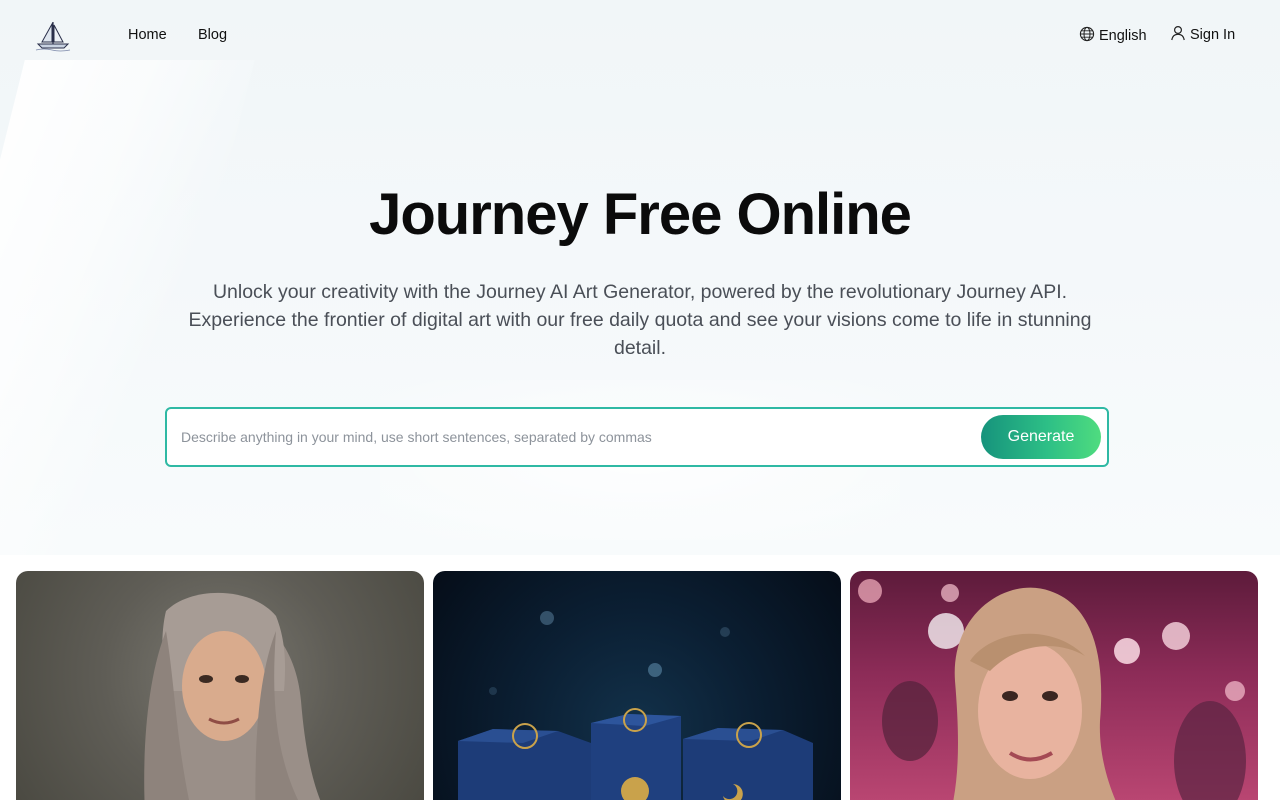 Image resolution: width=1280 pixels, height=800 pixels. I want to click on language-label: English, so click(1123, 36).